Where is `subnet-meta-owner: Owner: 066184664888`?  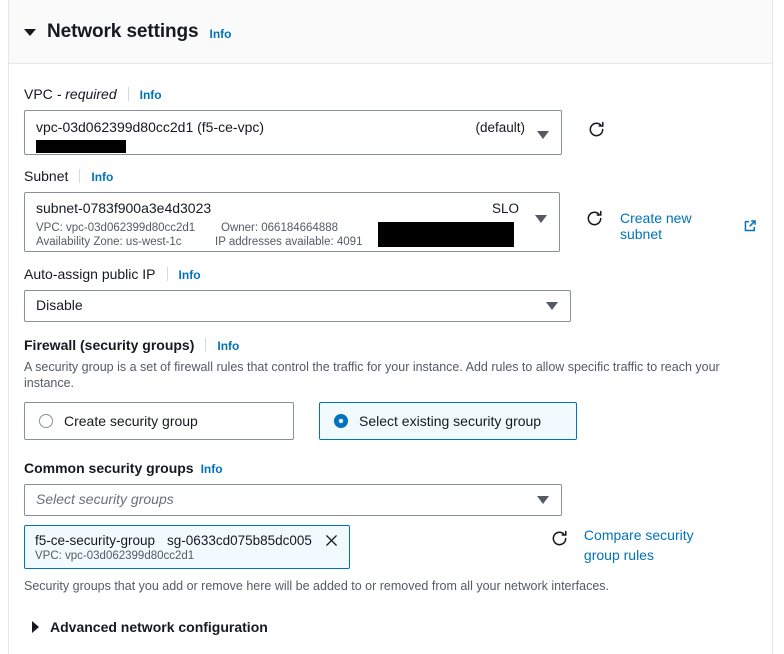 subnet-meta-owner: Owner: 066184664888 is located at coordinates (280, 228).